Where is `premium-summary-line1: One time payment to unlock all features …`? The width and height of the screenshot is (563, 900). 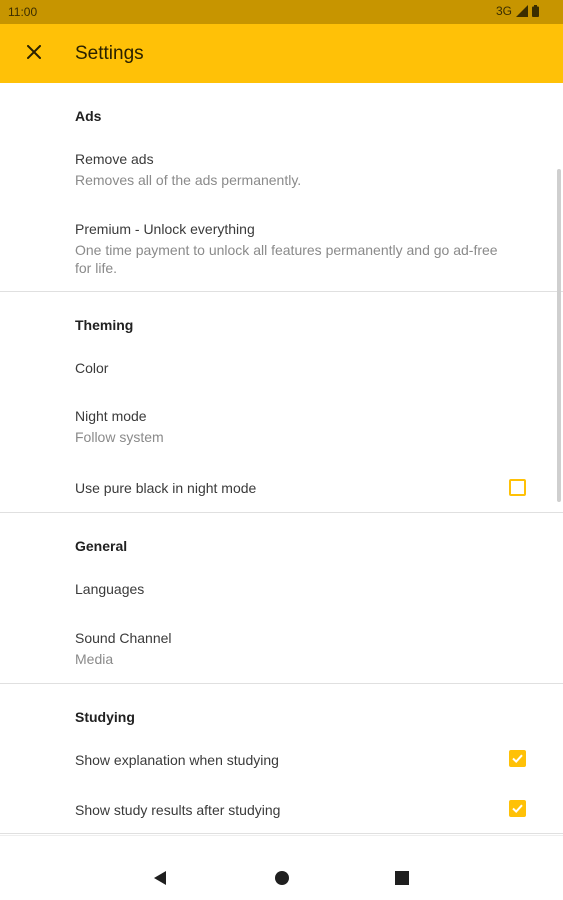 premium-summary-line1: One time payment to unlock all features … is located at coordinates (286, 250).